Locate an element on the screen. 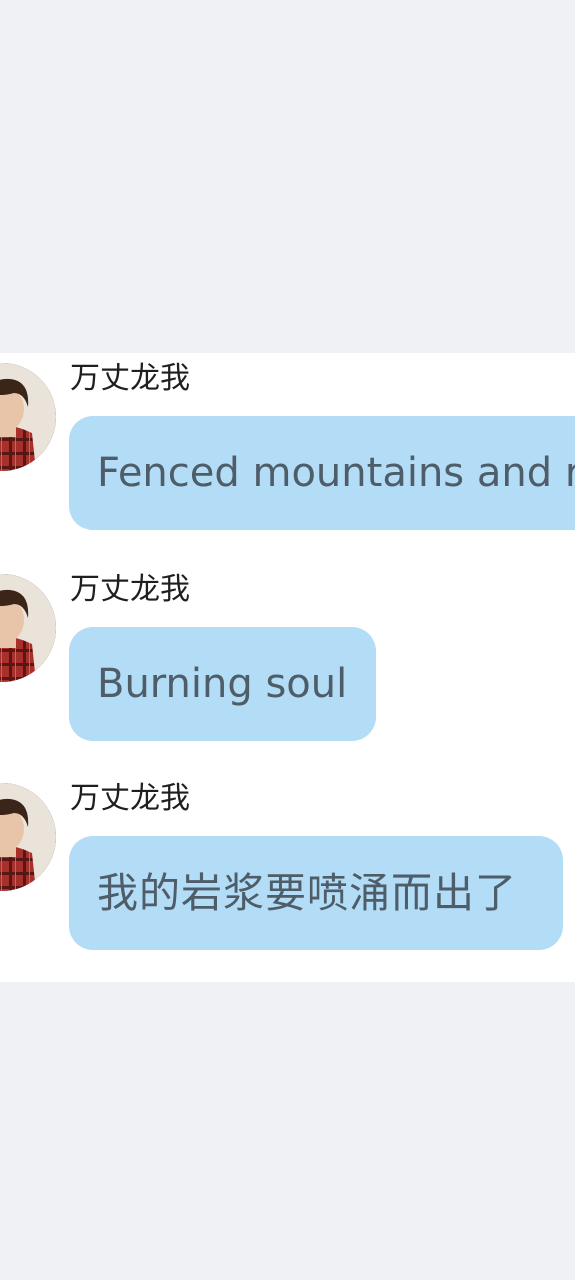 This screenshot has width=575, height=1280. message-bubble: Fenced mountains and r is located at coordinates (322, 473).